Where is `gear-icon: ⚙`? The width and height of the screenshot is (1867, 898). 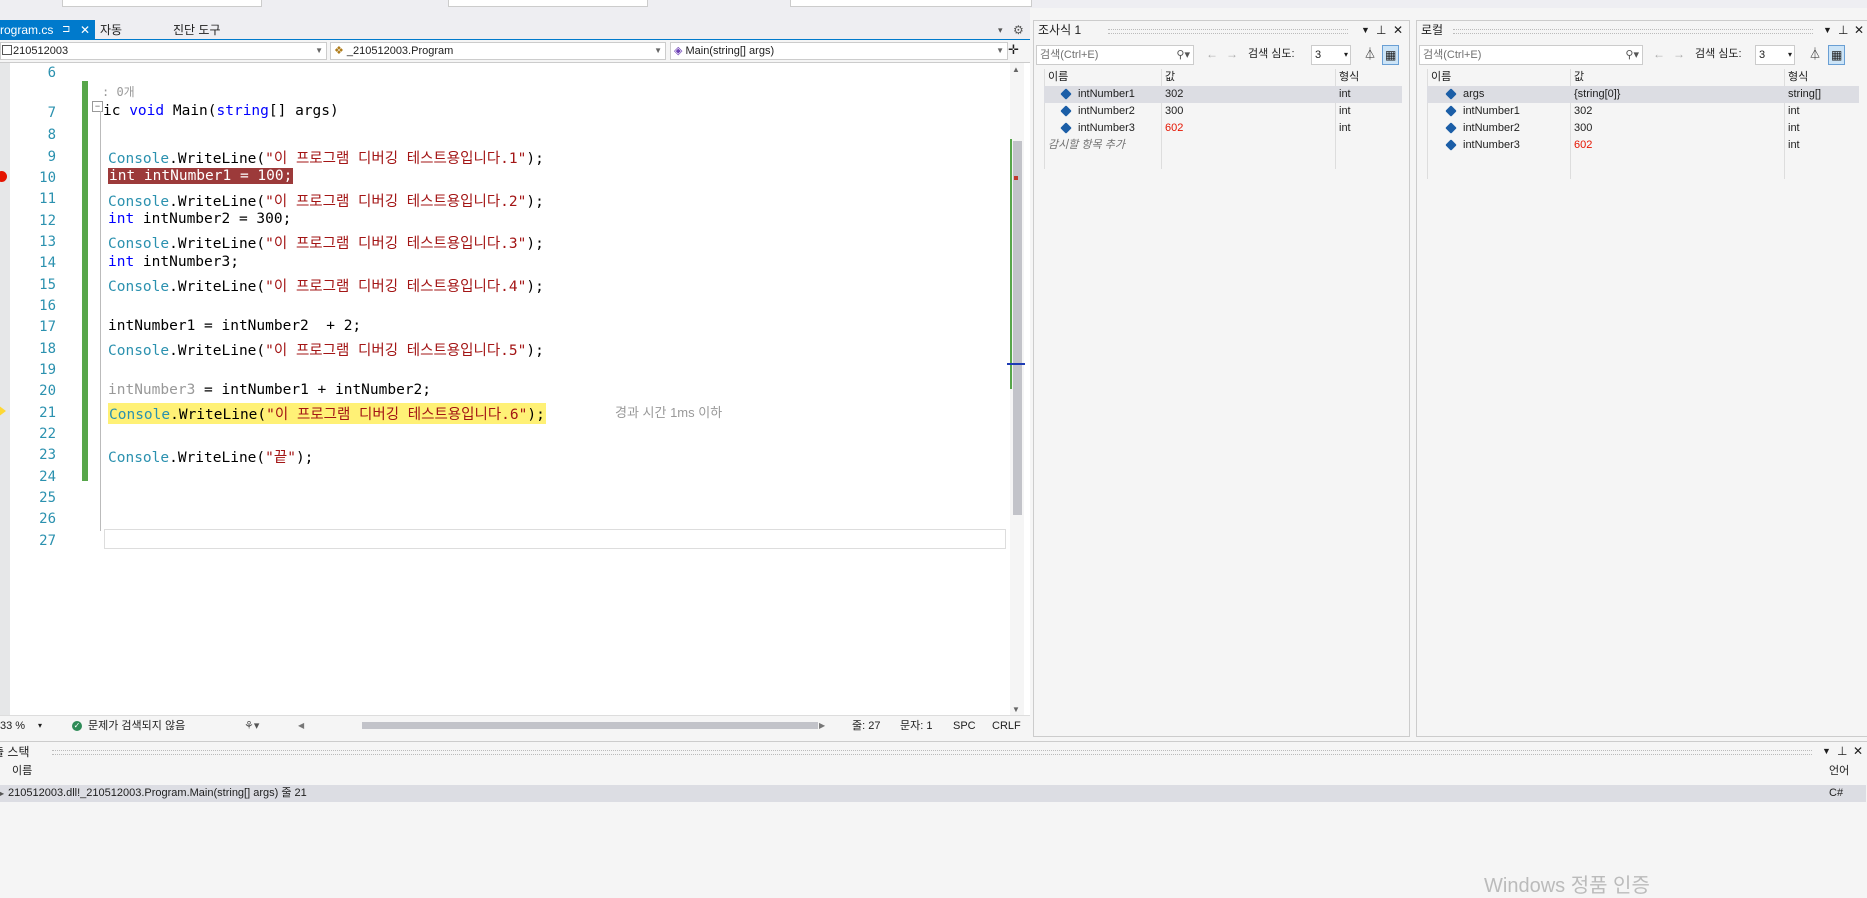
gear-icon: ⚙ is located at coordinates (1018, 30).